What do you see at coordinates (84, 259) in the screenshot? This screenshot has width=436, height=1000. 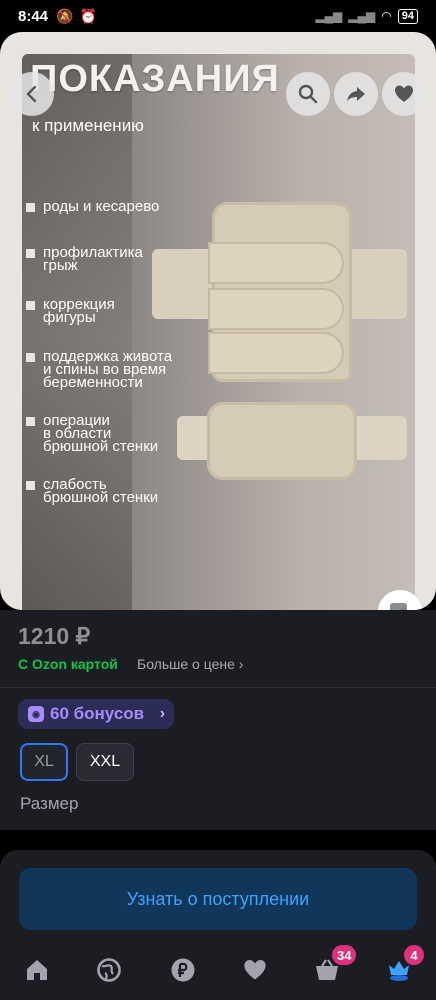 I see `indication-item: профилактика грыж` at bounding box center [84, 259].